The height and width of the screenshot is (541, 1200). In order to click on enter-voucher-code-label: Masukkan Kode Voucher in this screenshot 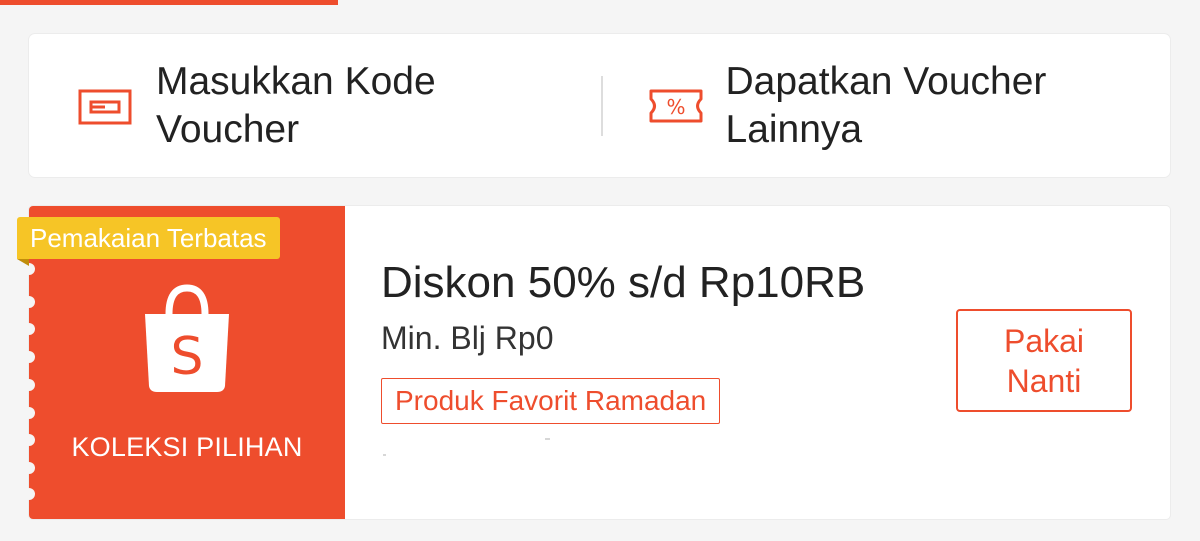, I will do `click(296, 105)`.